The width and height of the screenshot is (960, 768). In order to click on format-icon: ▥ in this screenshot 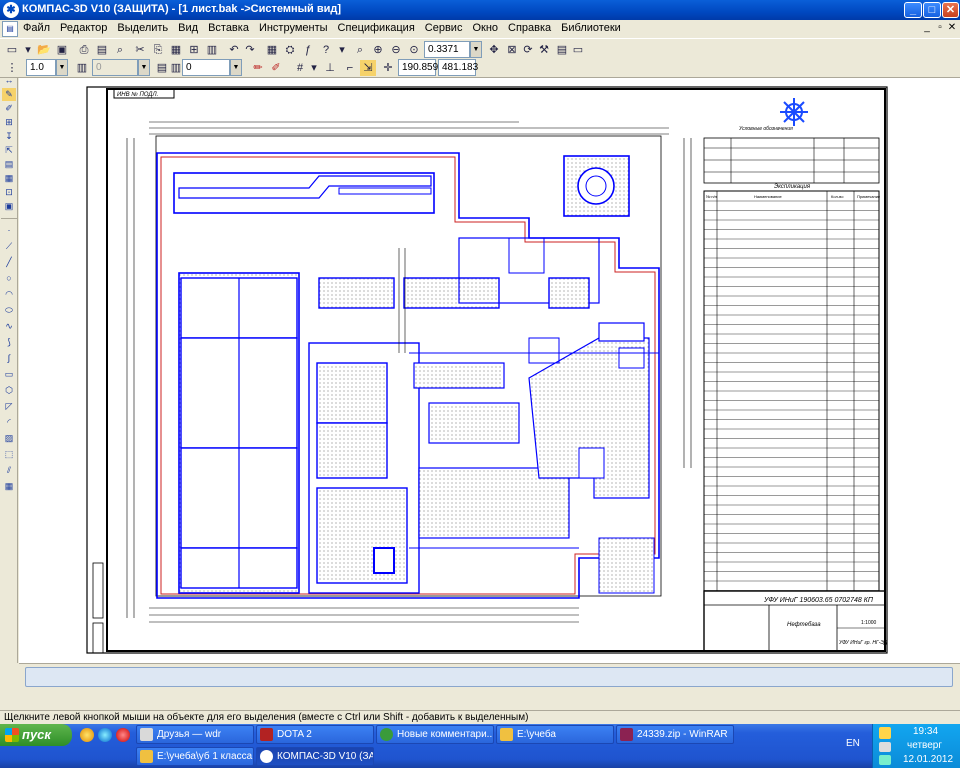, I will do `click(212, 50)`.